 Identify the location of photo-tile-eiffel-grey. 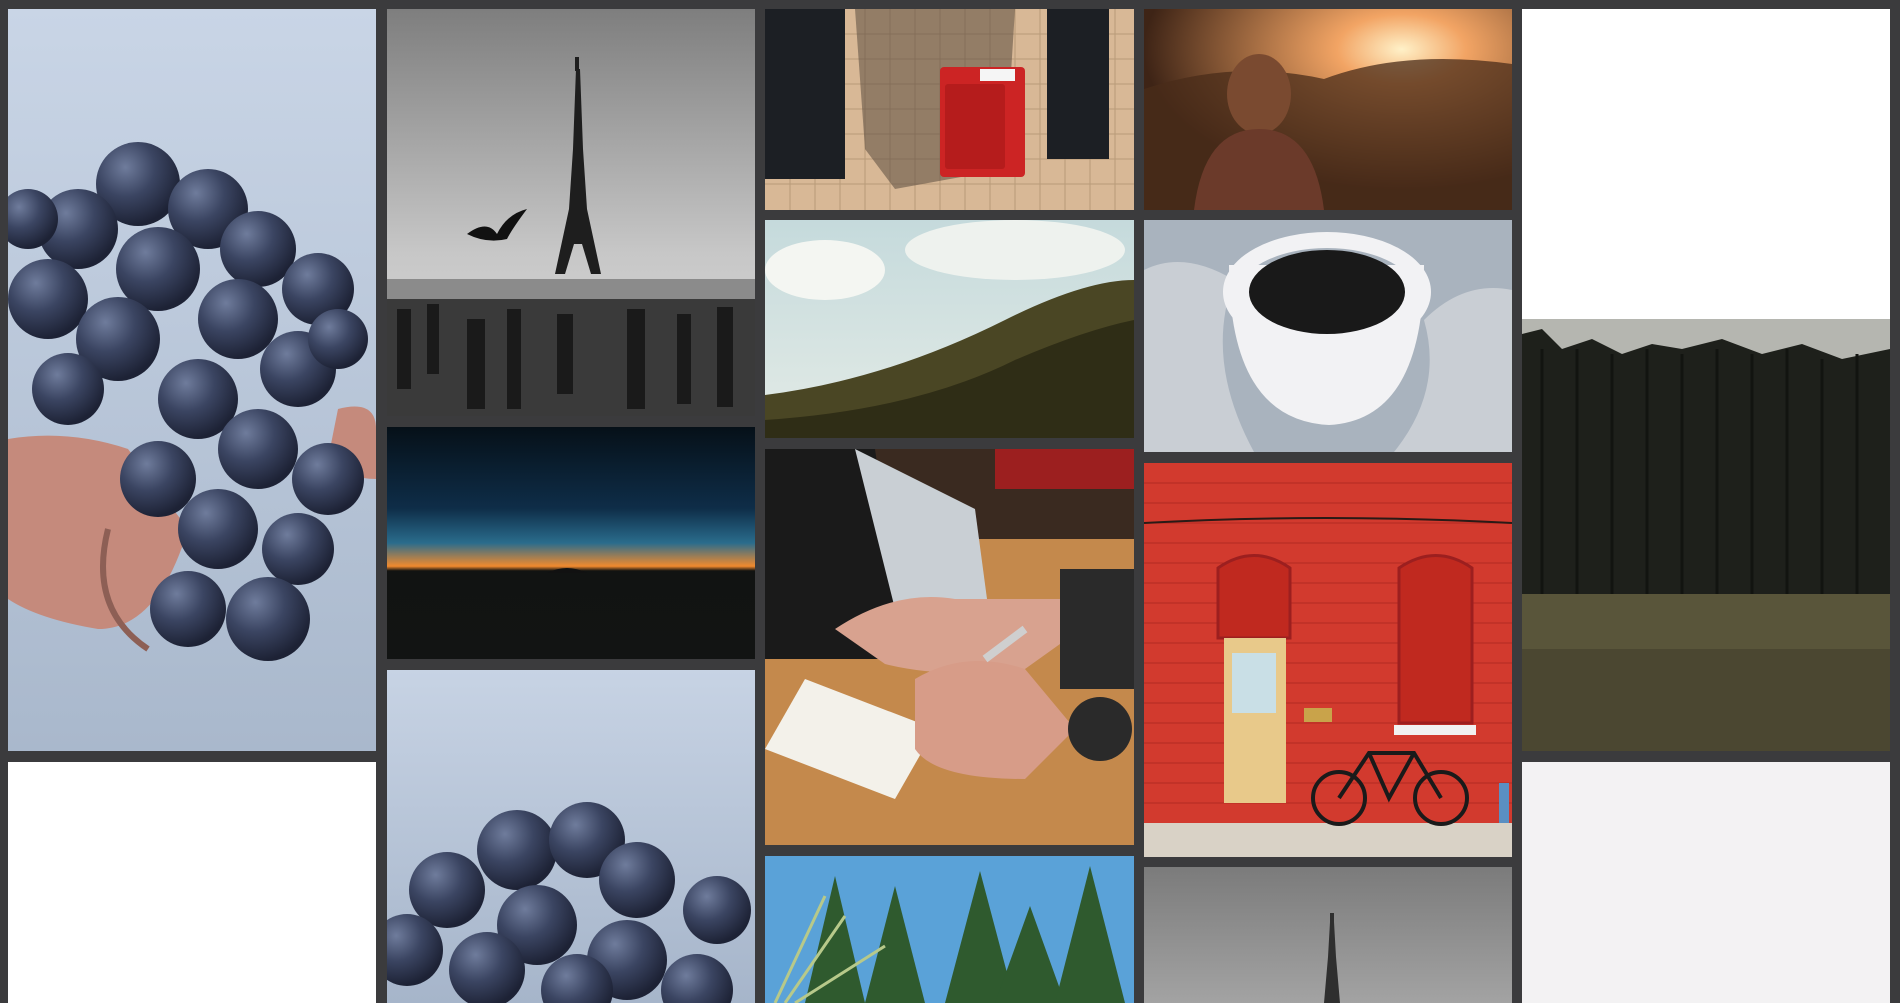
(1328, 935).